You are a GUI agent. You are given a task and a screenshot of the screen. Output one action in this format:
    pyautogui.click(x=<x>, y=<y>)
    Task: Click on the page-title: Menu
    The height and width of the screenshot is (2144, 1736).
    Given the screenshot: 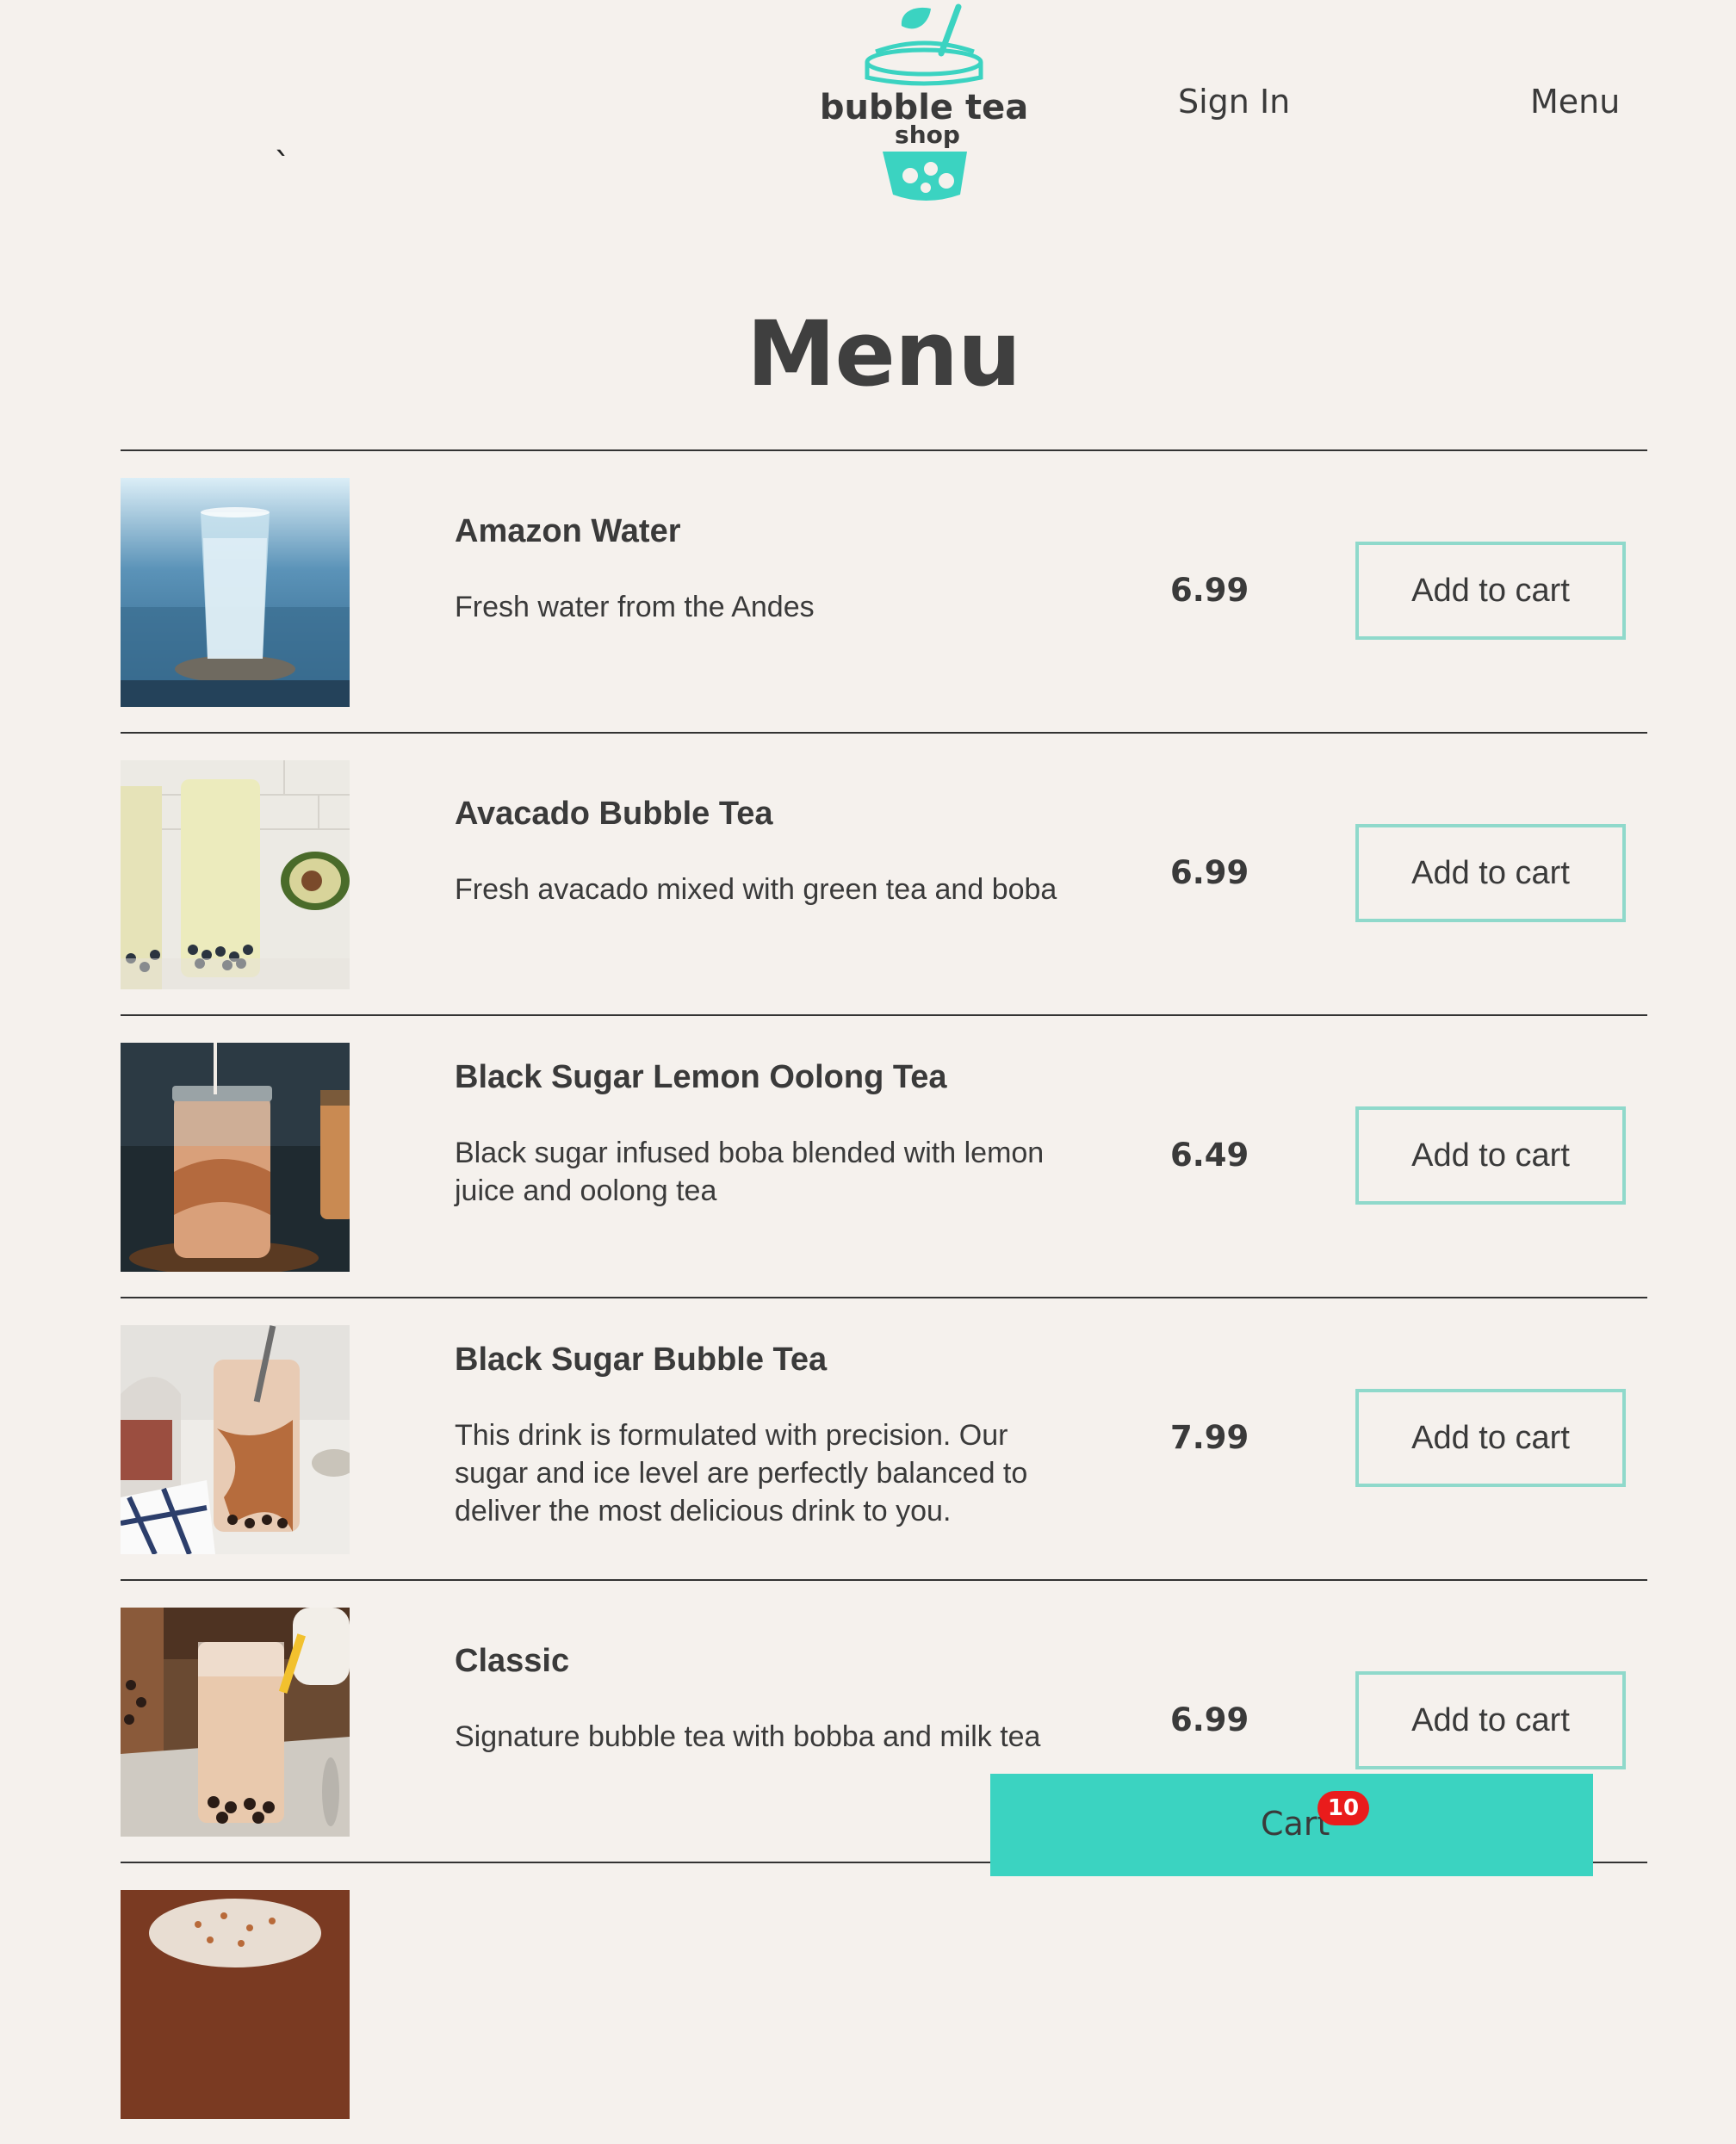 What is the action you would take?
    pyautogui.click(x=883, y=353)
    